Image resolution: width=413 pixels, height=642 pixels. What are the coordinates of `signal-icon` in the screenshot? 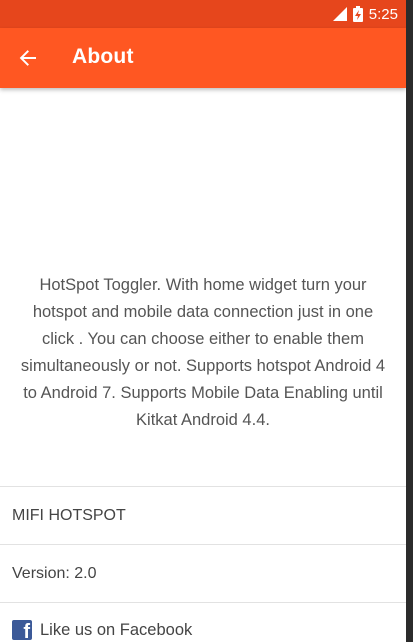 It's located at (339, 14).